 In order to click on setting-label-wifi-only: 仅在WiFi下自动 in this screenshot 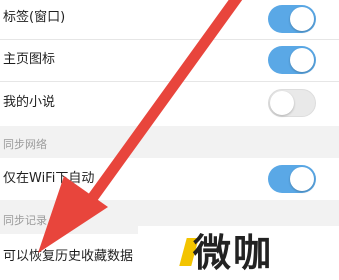, I will do `click(49, 178)`.